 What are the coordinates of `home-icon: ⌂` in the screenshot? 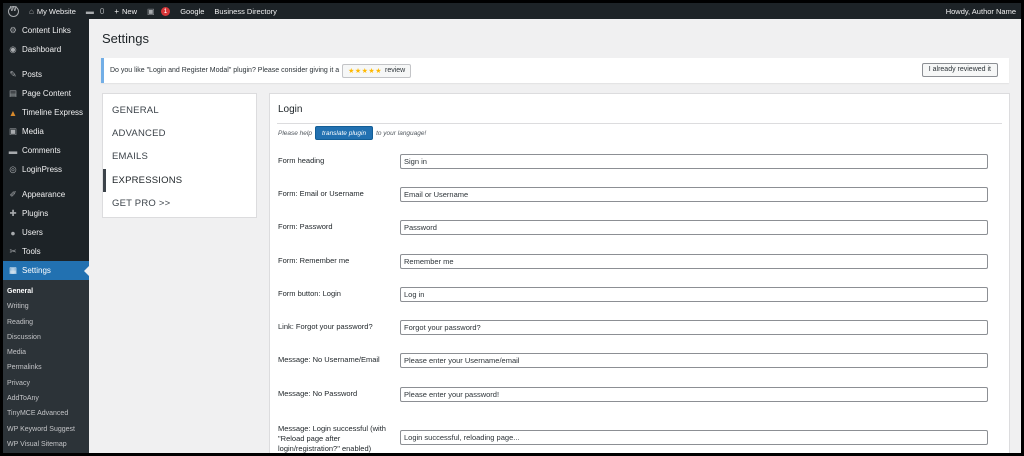 It's located at (31, 11).